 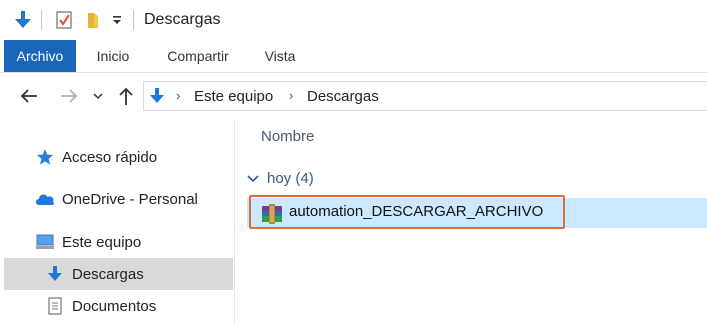 I want to click on chevron-down-icon, so click(x=253, y=179).